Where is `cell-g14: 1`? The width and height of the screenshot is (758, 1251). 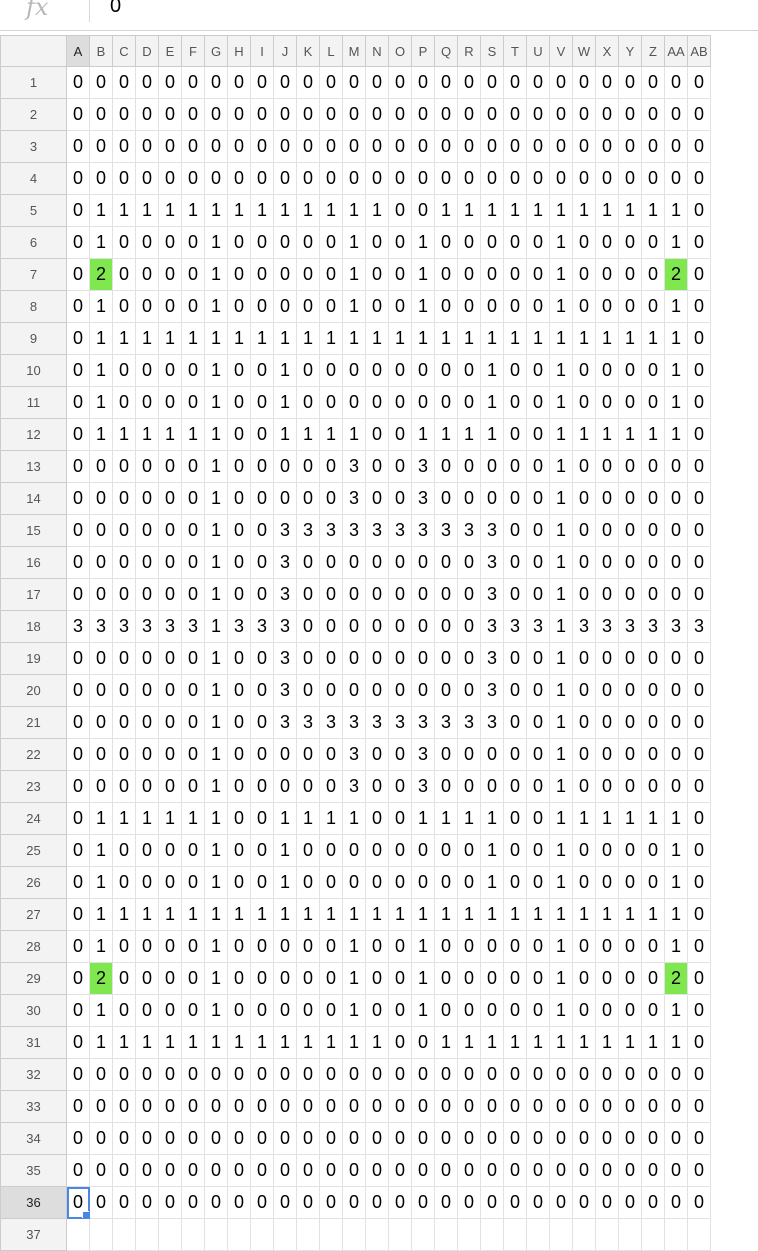
cell-g14: 1 is located at coordinates (216, 498).